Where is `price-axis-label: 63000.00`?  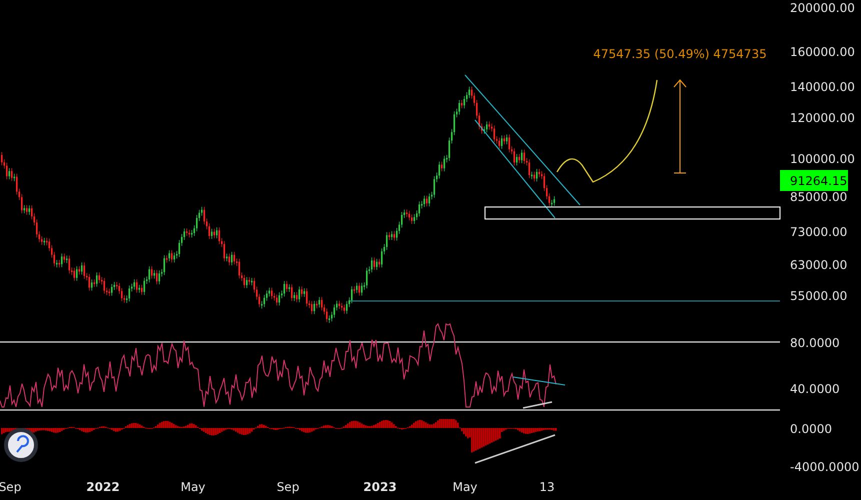 price-axis-label: 63000.00 is located at coordinates (819, 265).